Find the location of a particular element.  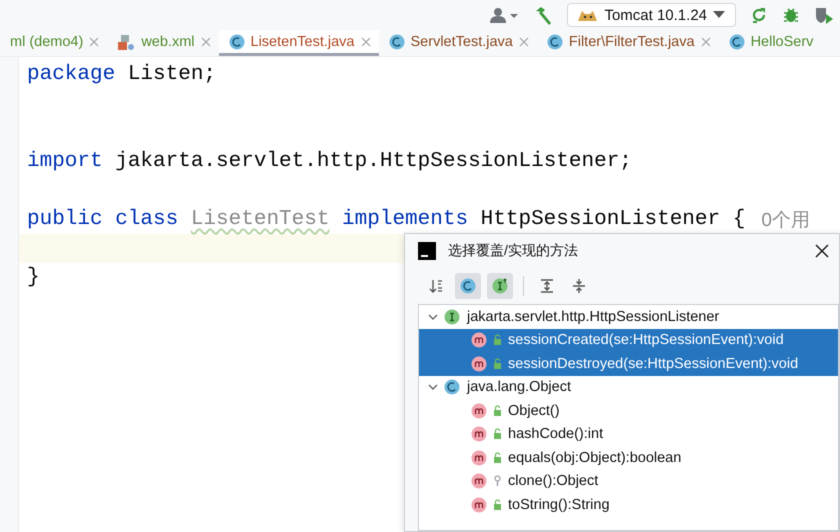

editor-tab: LisetenTest.java is located at coordinates (298, 43).